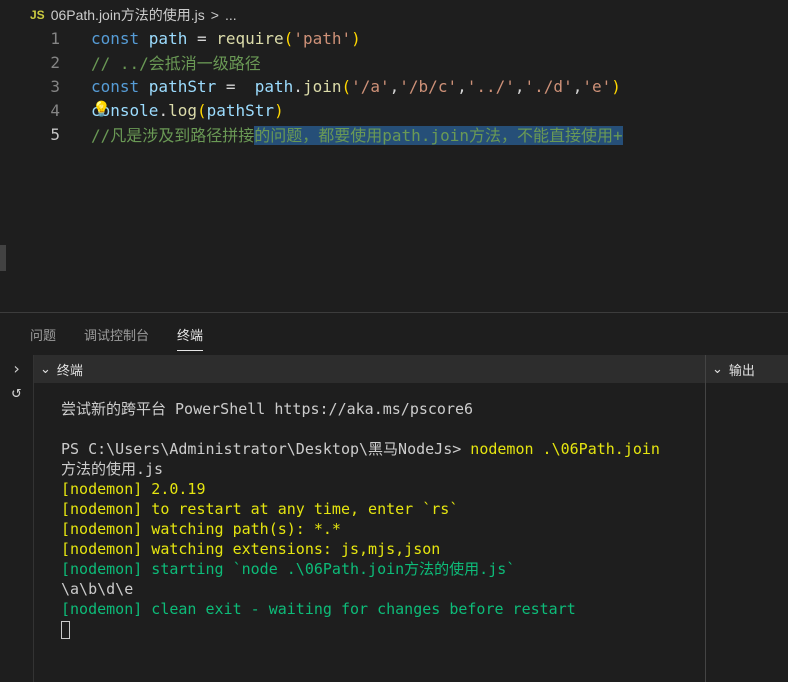 The width and height of the screenshot is (788, 682). I want to click on code-token: 的问题，都要使用path.join方法，不能直接使用+, so click(438, 135).